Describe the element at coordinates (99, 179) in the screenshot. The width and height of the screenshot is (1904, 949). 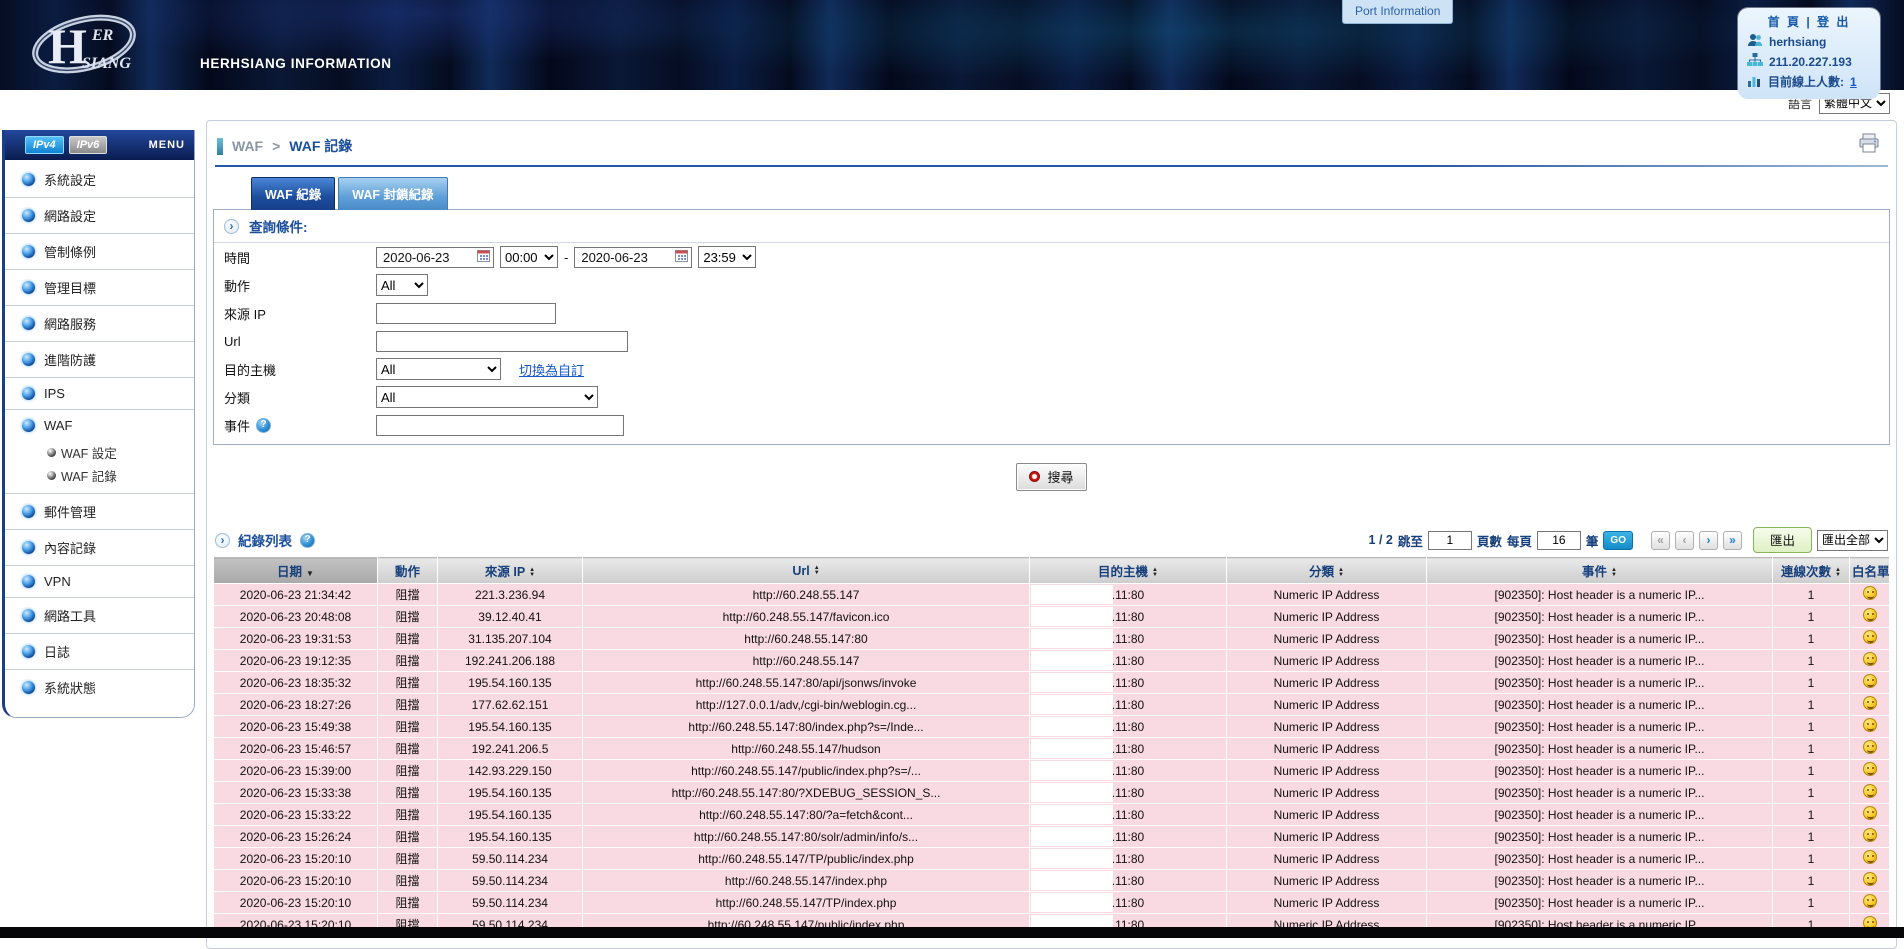
I see `sidebar-item-link: 系統設定` at that location.